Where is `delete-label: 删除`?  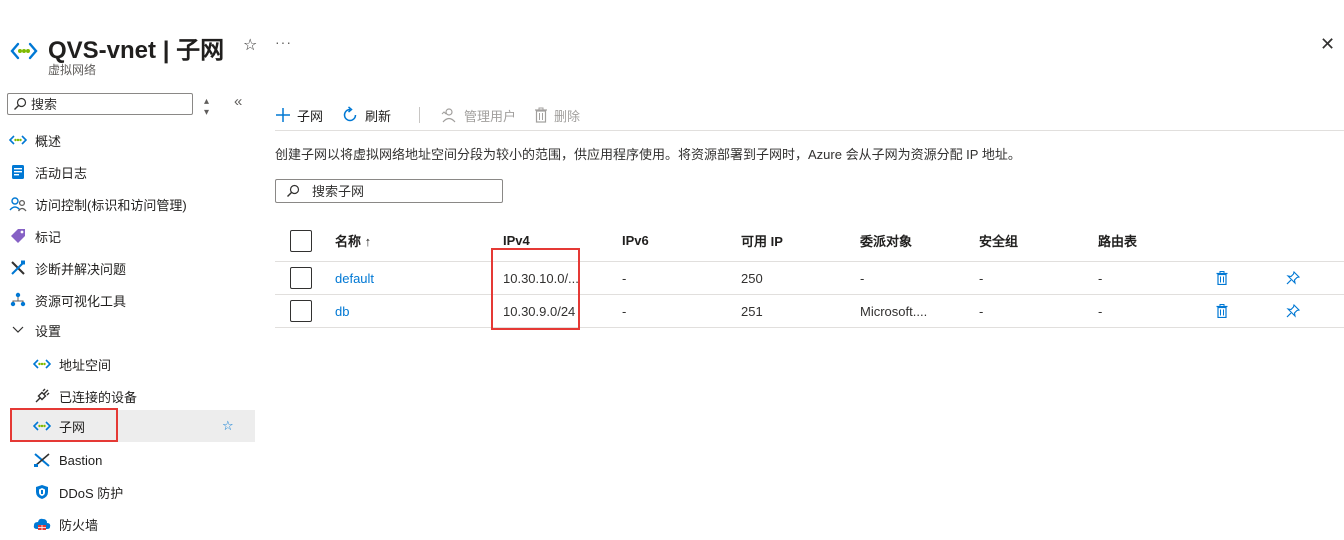 delete-label: 删除 is located at coordinates (567, 116).